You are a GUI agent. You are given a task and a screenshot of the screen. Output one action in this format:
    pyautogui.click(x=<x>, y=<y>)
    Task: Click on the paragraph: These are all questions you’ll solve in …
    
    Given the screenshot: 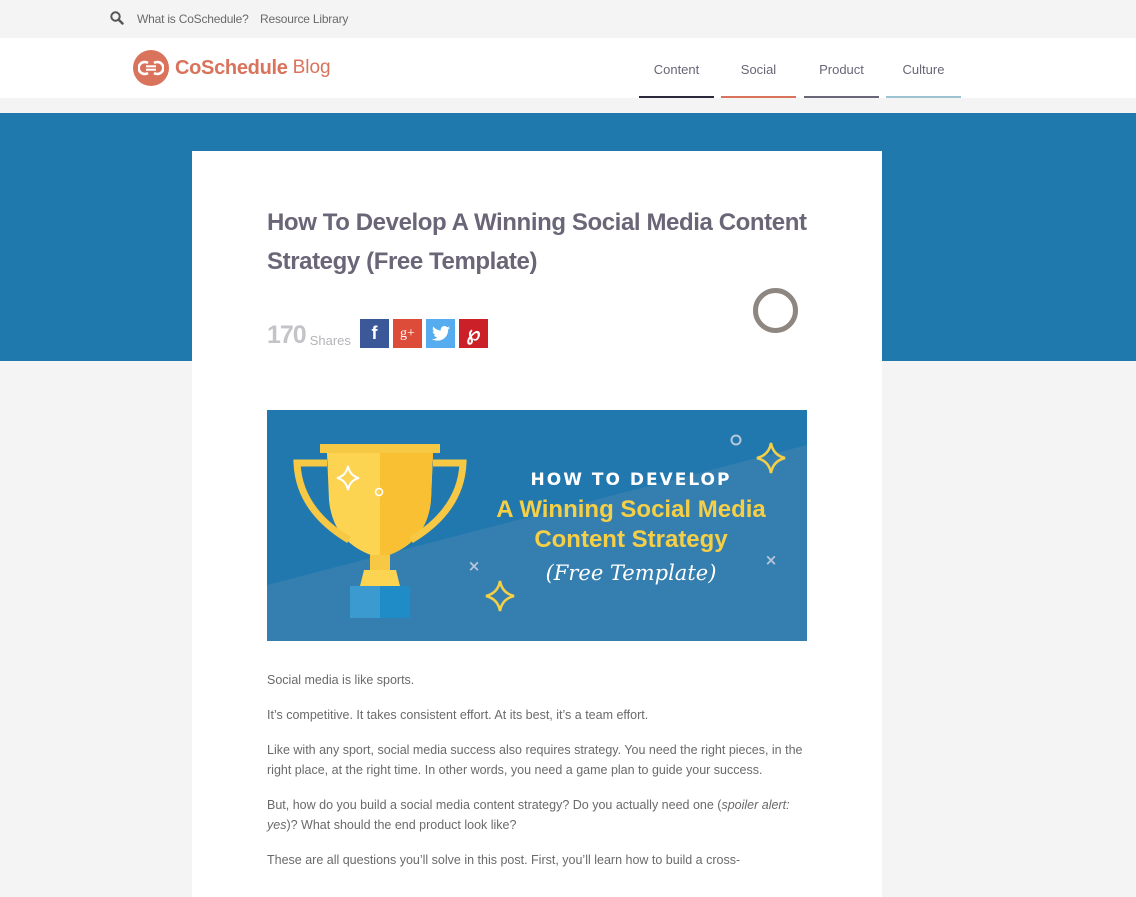 What is the action you would take?
    pyautogui.click(x=504, y=860)
    